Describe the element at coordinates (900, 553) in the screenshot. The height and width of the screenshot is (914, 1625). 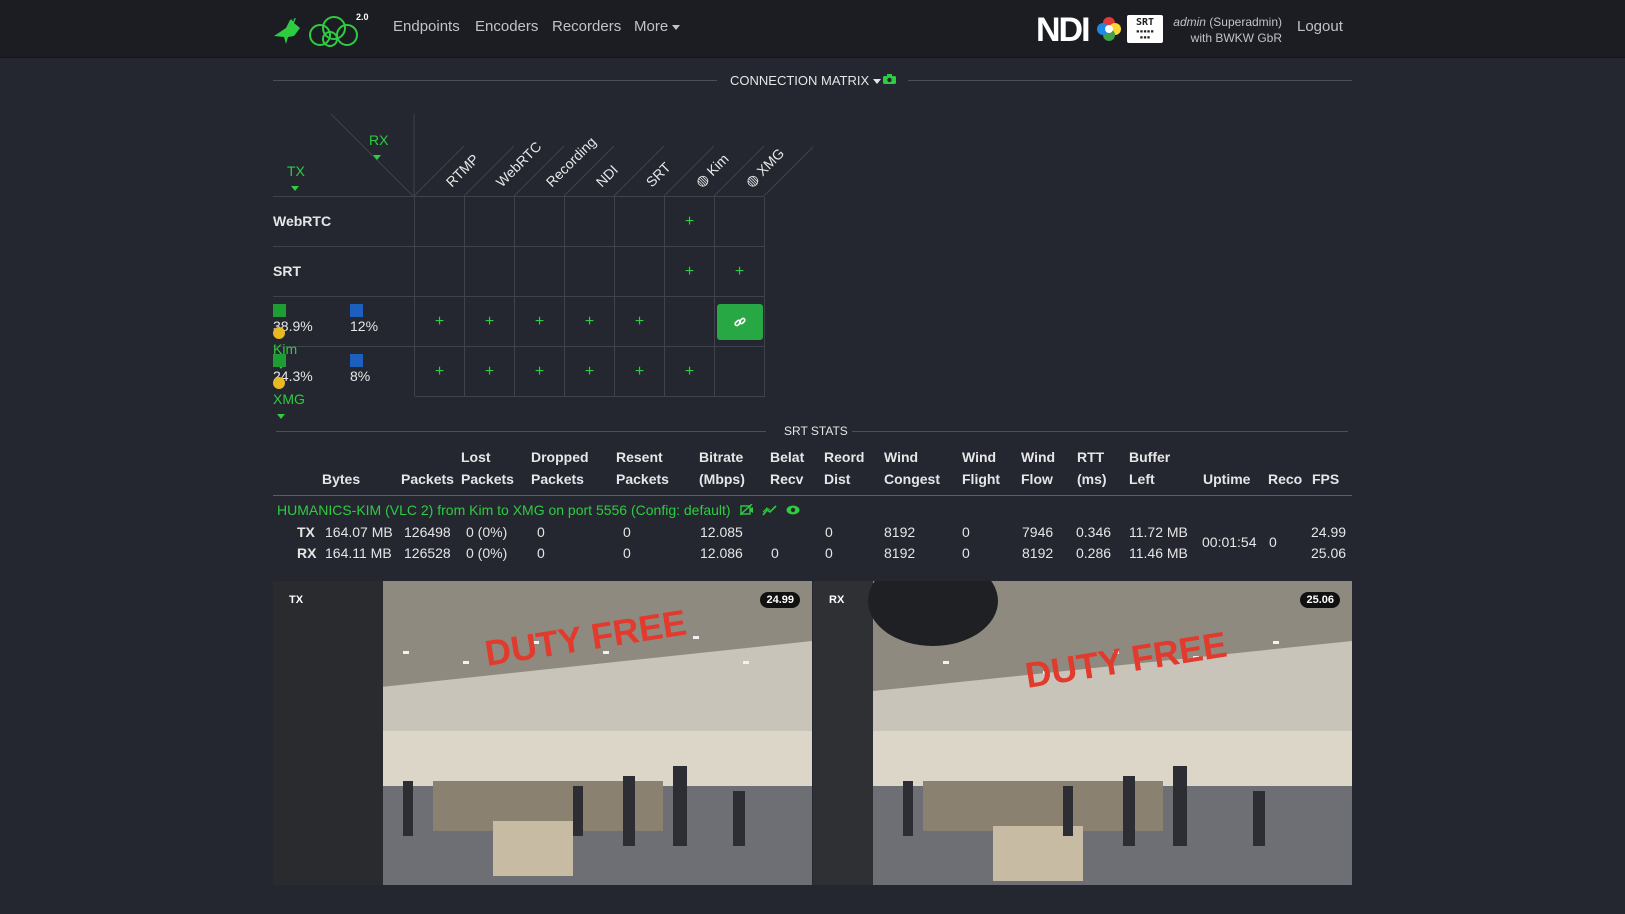
I see `stats-rx-congest: 8192` at that location.